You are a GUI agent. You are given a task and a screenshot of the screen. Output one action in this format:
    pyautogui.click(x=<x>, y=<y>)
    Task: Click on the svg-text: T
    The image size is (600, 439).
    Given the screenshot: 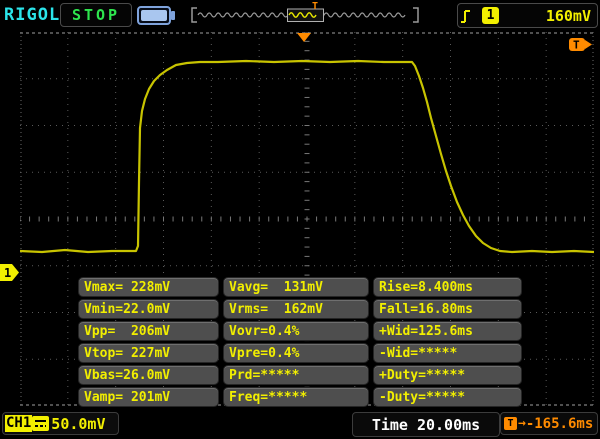 What is the action you would take?
    pyautogui.click(x=576, y=45)
    